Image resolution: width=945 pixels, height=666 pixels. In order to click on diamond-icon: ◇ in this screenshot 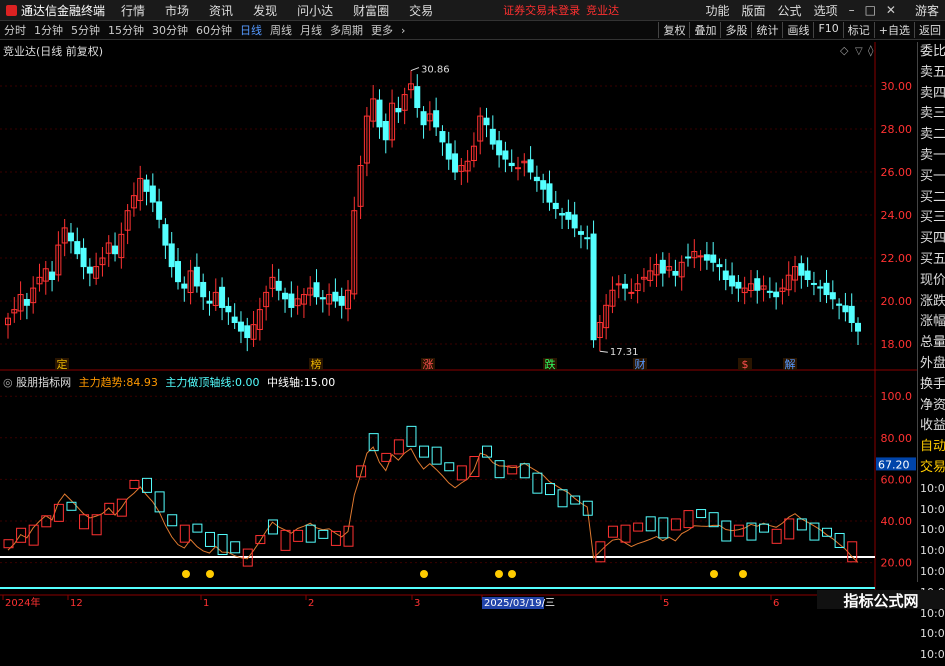, I will do `click(844, 50)`.